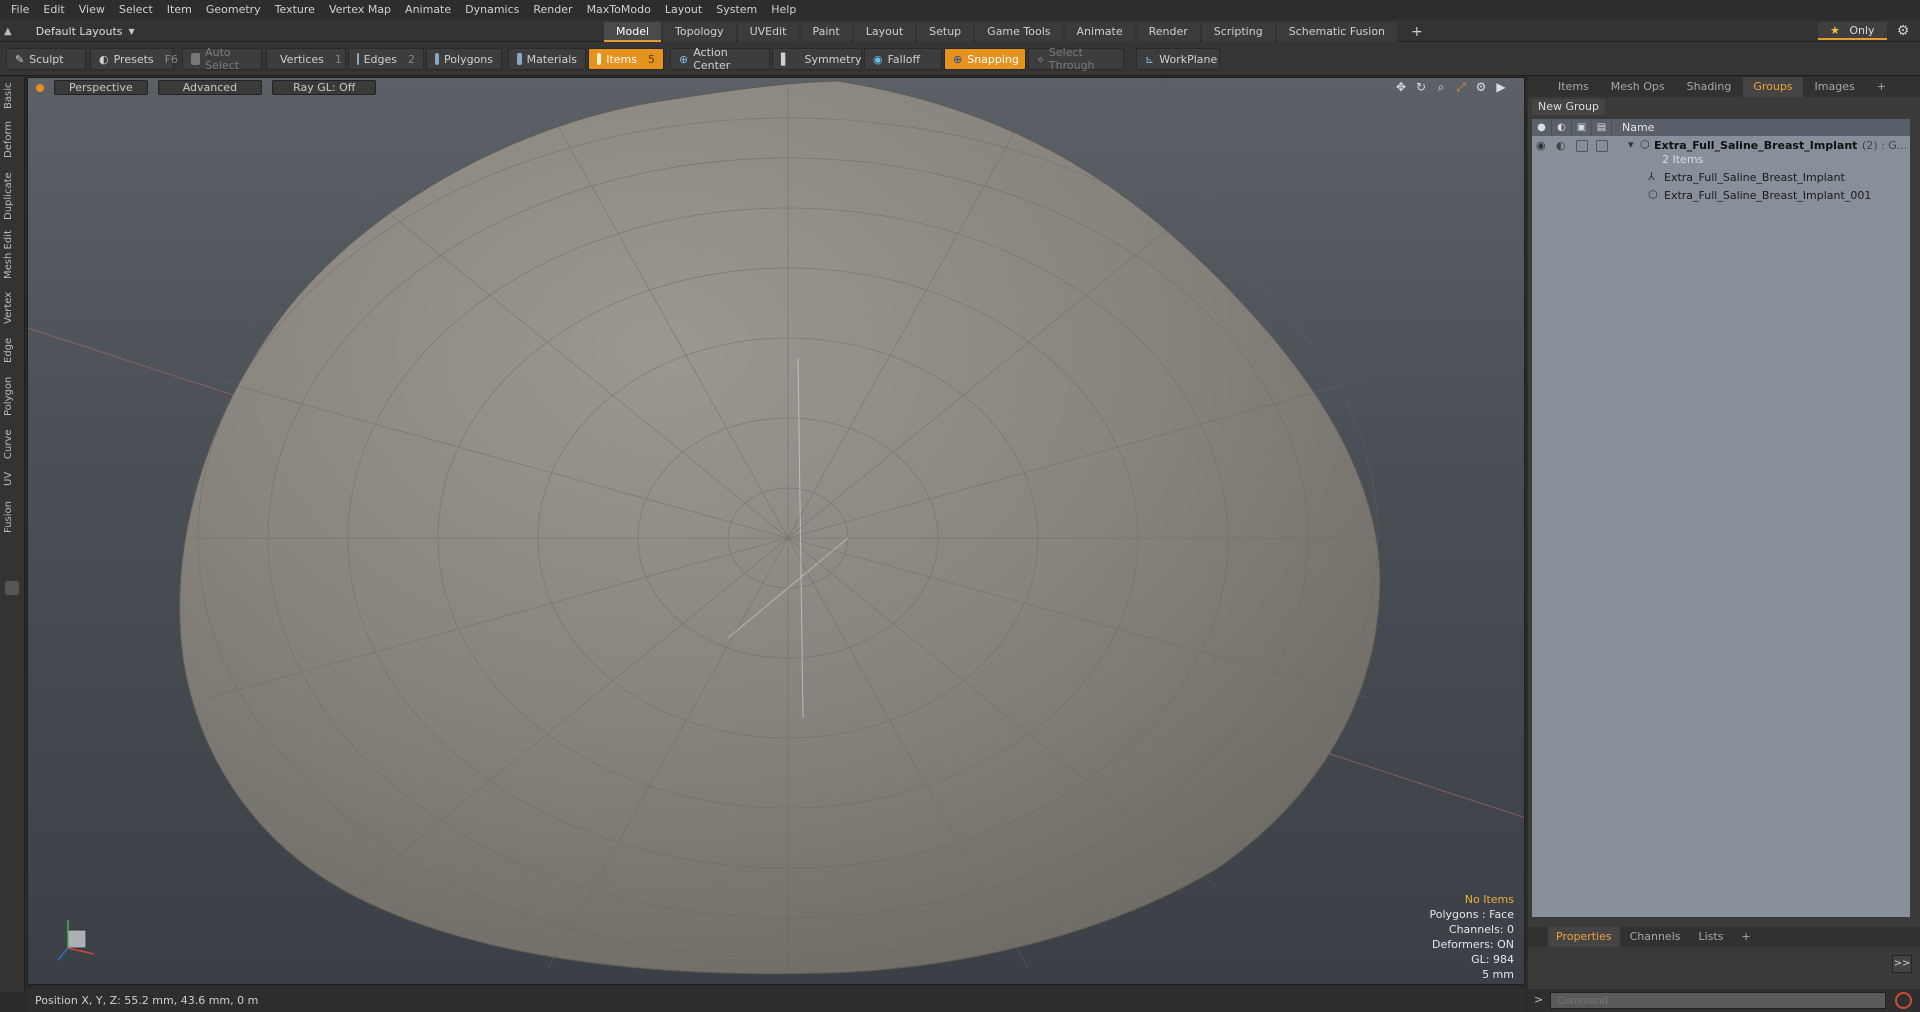 Image resolution: width=1920 pixels, height=1012 pixels. Describe the element at coordinates (411, 59) in the screenshot. I see `edges-shortcut: 2` at that location.